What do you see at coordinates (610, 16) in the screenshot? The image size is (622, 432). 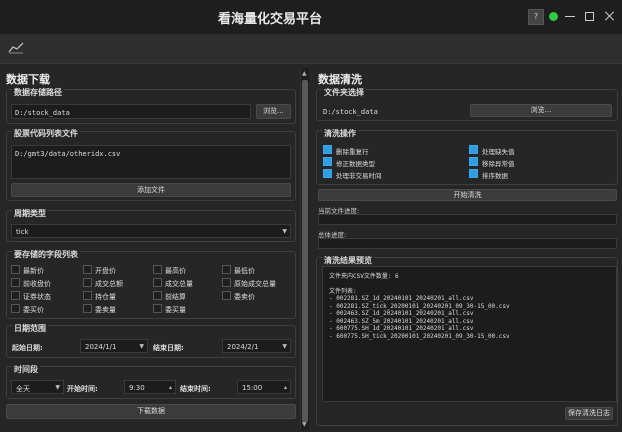 I see `close-icon` at bounding box center [610, 16].